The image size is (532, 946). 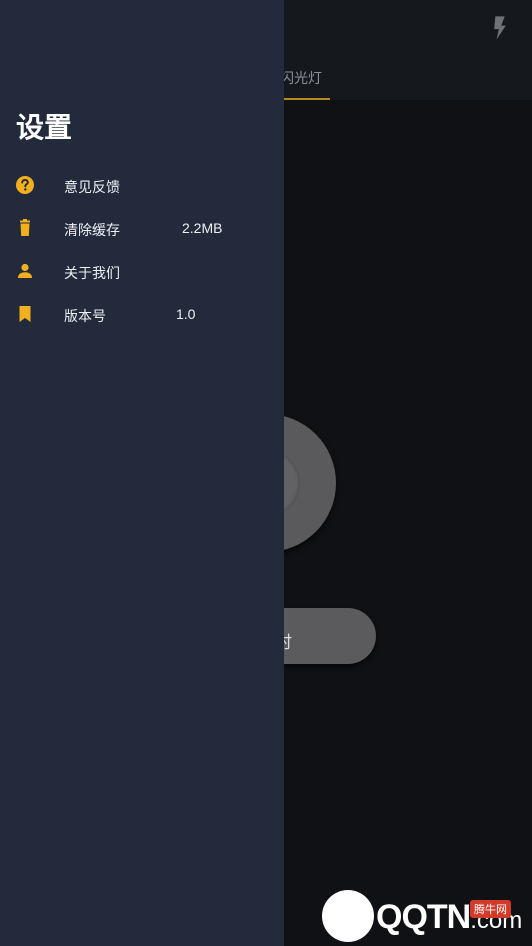 What do you see at coordinates (25, 314) in the screenshot?
I see `bookmark-icon` at bounding box center [25, 314].